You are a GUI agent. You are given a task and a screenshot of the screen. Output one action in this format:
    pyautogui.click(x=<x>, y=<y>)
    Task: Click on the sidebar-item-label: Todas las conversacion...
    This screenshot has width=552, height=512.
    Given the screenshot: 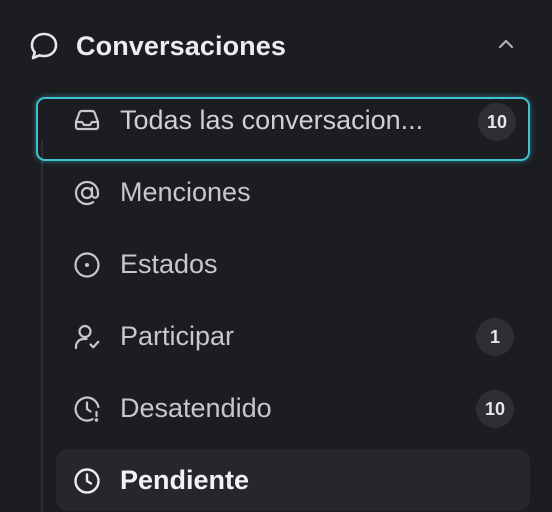 What is the action you would take?
    pyautogui.click(x=272, y=120)
    